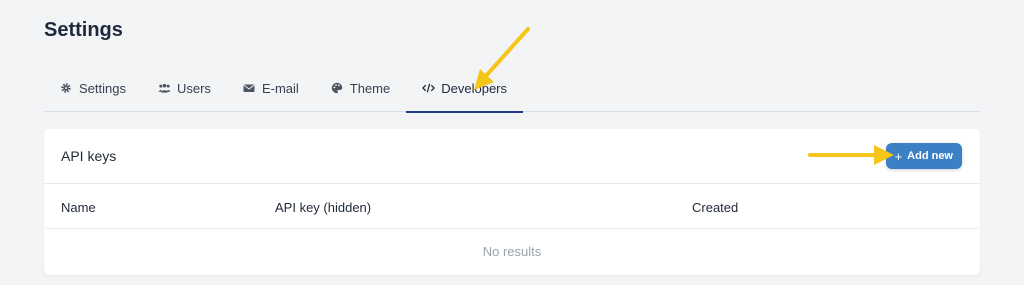  I want to click on column-name: Name, so click(78, 207).